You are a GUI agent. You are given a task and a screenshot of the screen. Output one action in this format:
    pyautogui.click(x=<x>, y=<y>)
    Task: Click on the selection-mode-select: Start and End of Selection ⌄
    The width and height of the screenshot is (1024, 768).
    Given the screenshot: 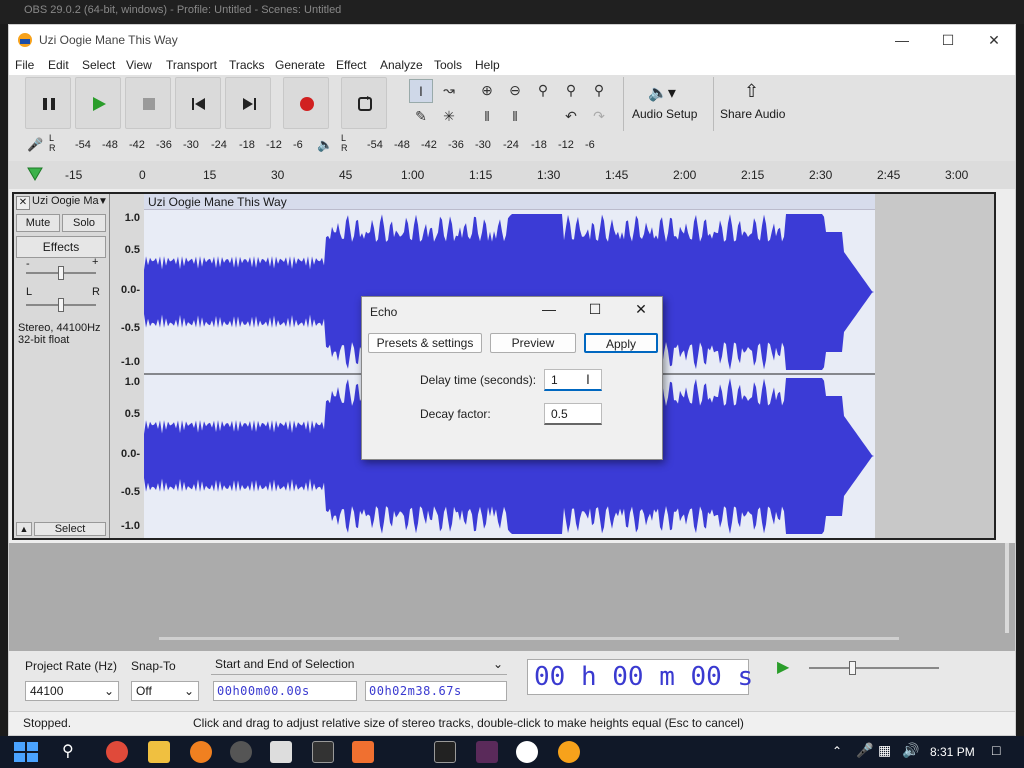 What is the action you would take?
    pyautogui.click(x=359, y=665)
    